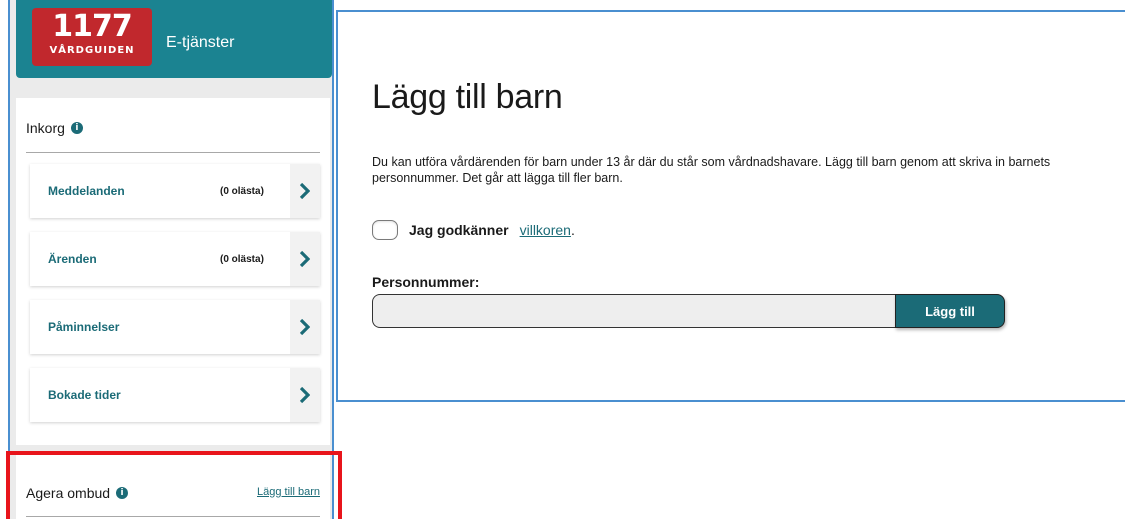 The width and height of the screenshot is (1125, 519). I want to click on nav-item-label: Bokade tider, so click(84, 395).